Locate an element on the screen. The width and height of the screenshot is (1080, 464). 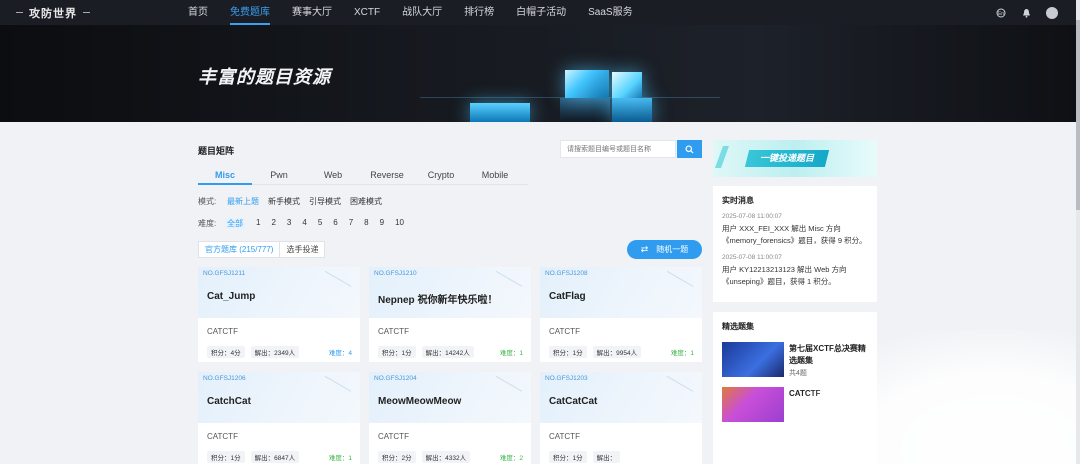
mode-latest: 最新上题 is located at coordinates (243, 201).